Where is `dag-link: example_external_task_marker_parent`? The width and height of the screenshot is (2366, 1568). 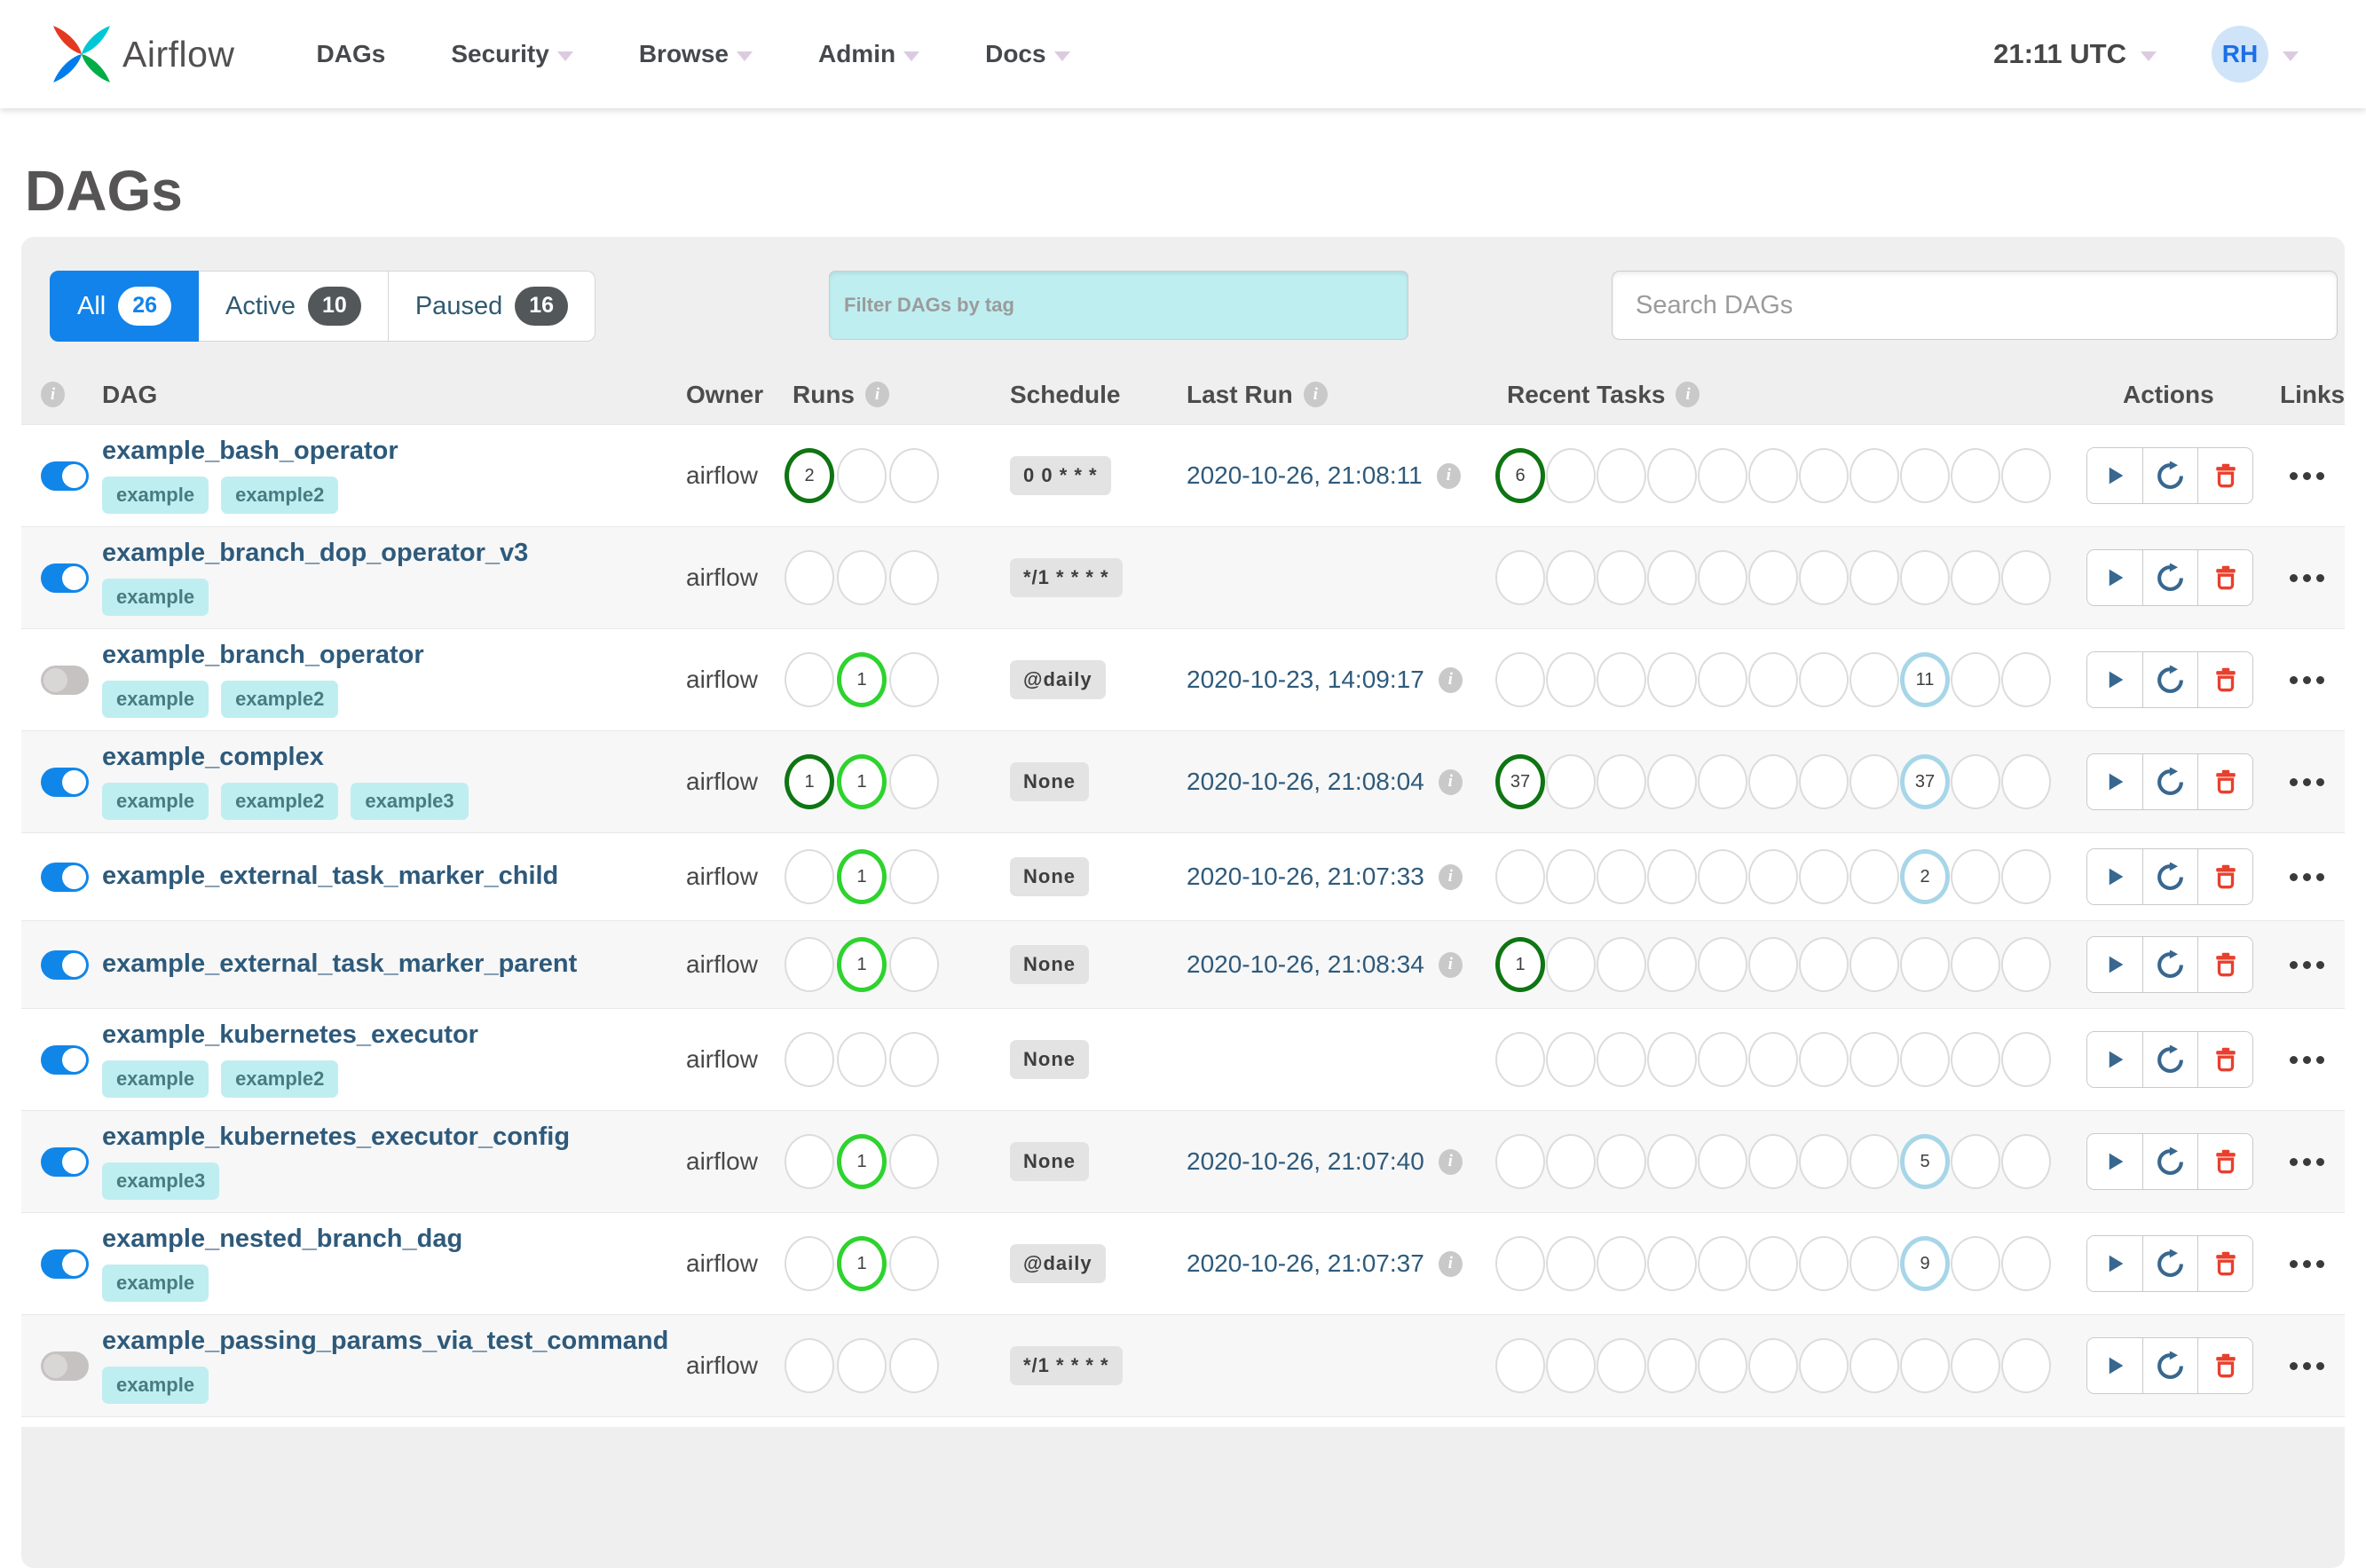 dag-link: example_external_task_marker_parent is located at coordinates (339, 964).